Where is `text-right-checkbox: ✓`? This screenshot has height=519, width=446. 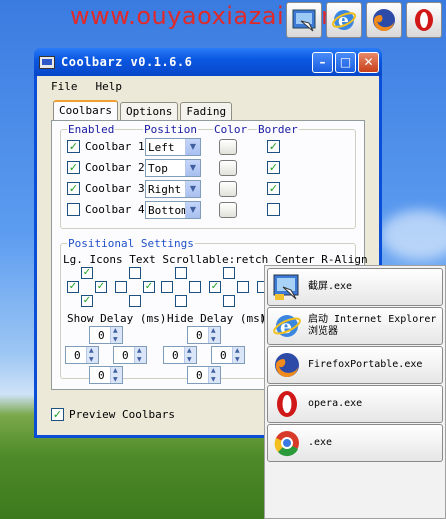 text-right-checkbox: ✓ is located at coordinates (149, 287).